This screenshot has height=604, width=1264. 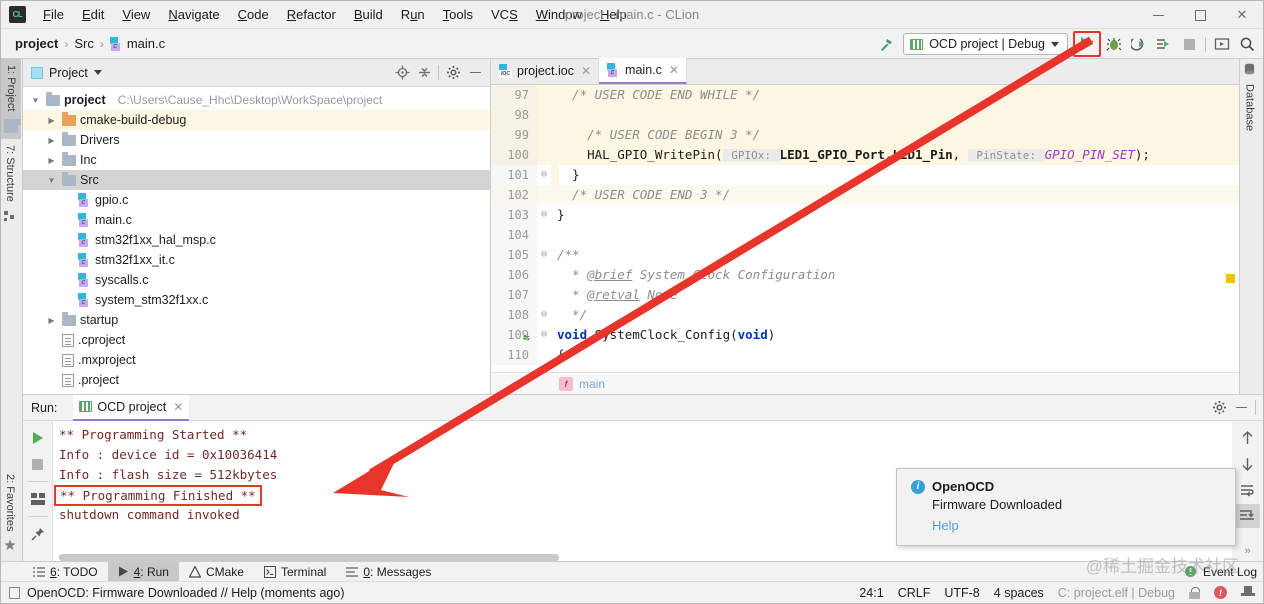 I want to click on tree-node: gpio.c, so click(x=256, y=200).